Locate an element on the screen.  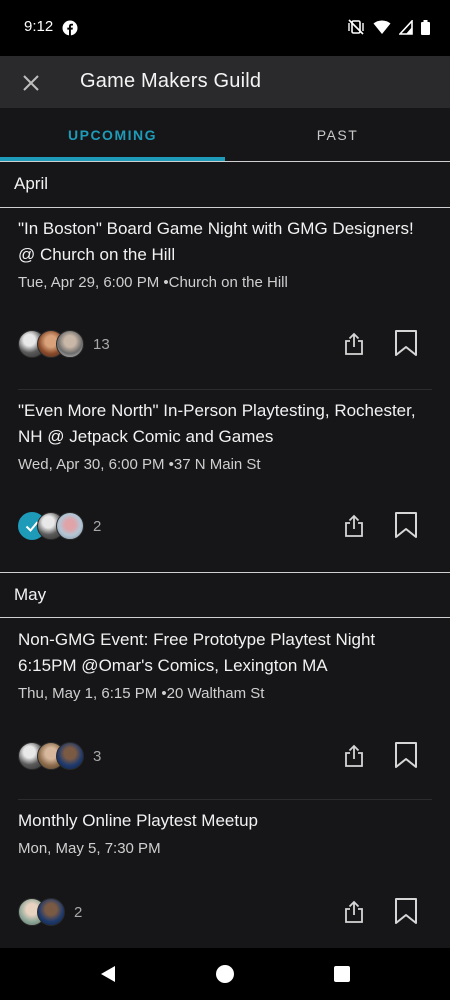
system-nav-bar is located at coordinates (225, 974).